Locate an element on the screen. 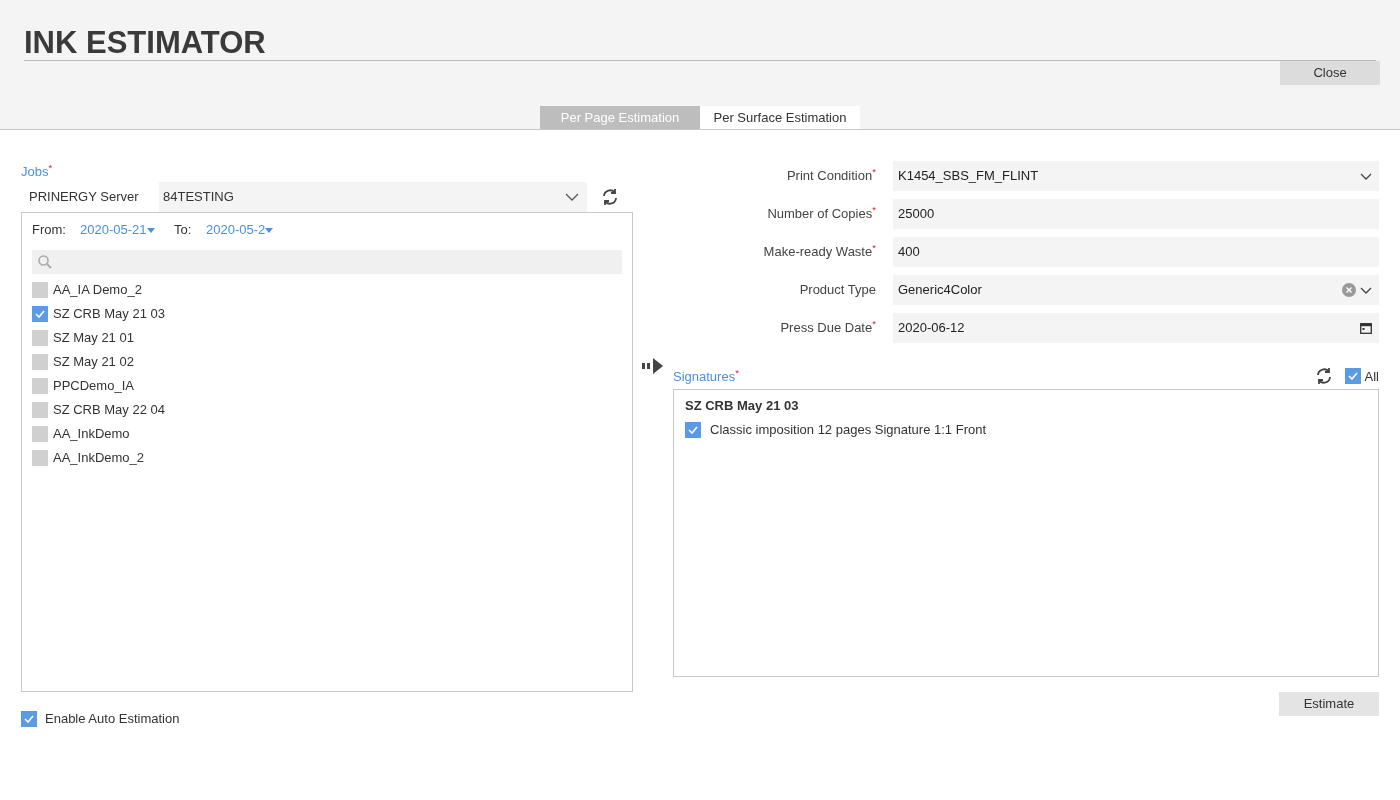 This screenshot has height=800, width=1400. job-name: AA_InkDemo_2 is located at coordinates (99, 458).